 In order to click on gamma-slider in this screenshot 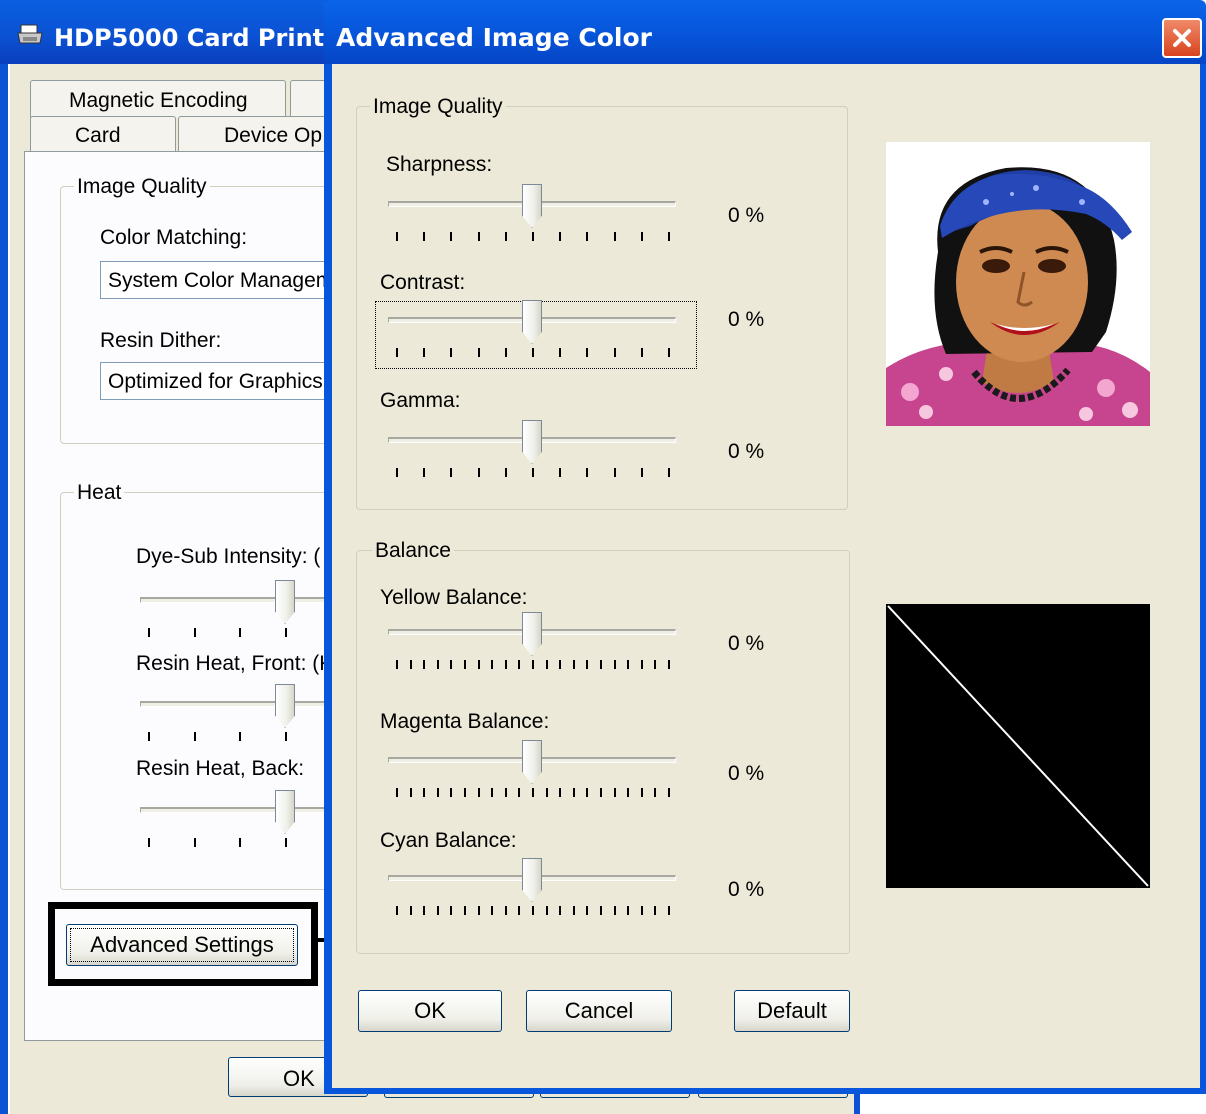, I will do `click(533, 451)`.